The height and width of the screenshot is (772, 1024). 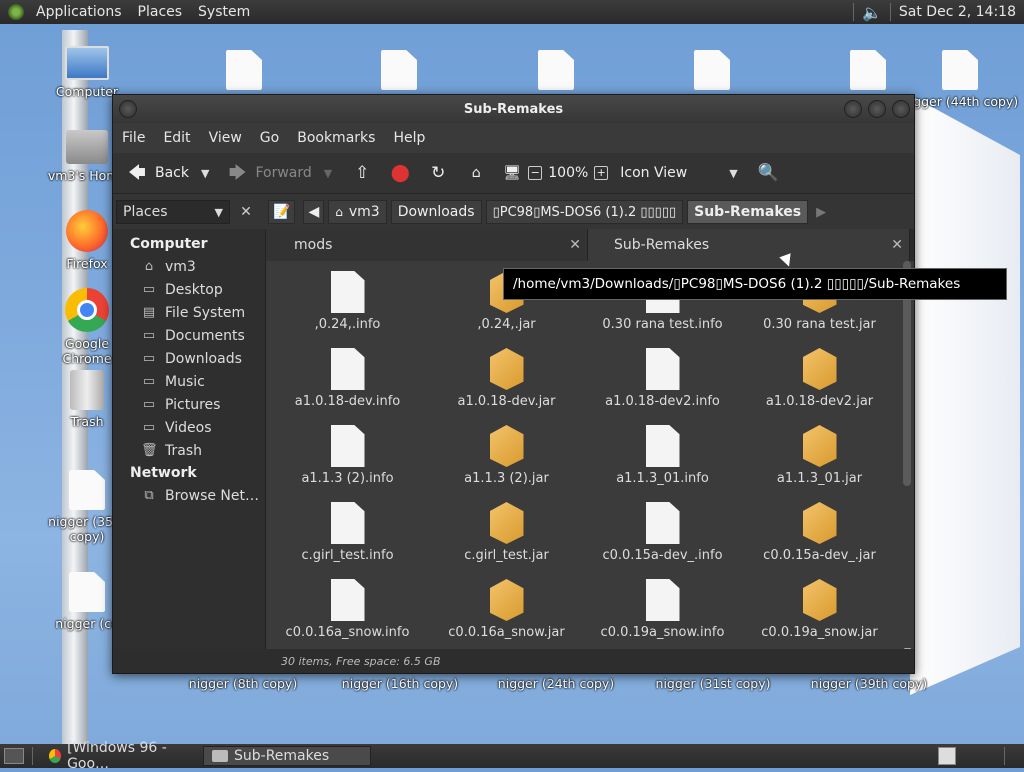 What do you see at coordinates (506, 478) in the screenshot?
I see `file-name: a1.1.3 (2).jar` at bounding box center [506, 478].